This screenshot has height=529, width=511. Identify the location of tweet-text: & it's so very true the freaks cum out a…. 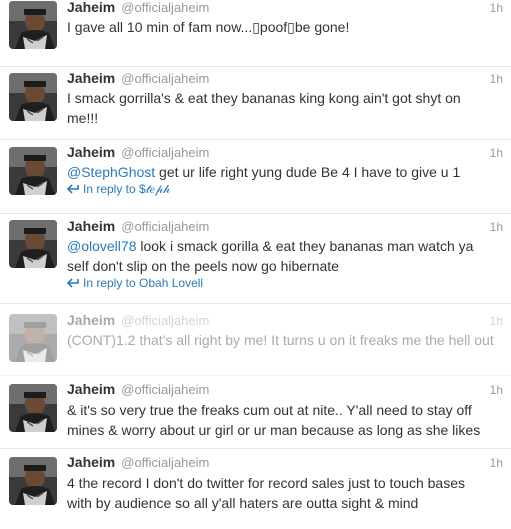
(286, 420).